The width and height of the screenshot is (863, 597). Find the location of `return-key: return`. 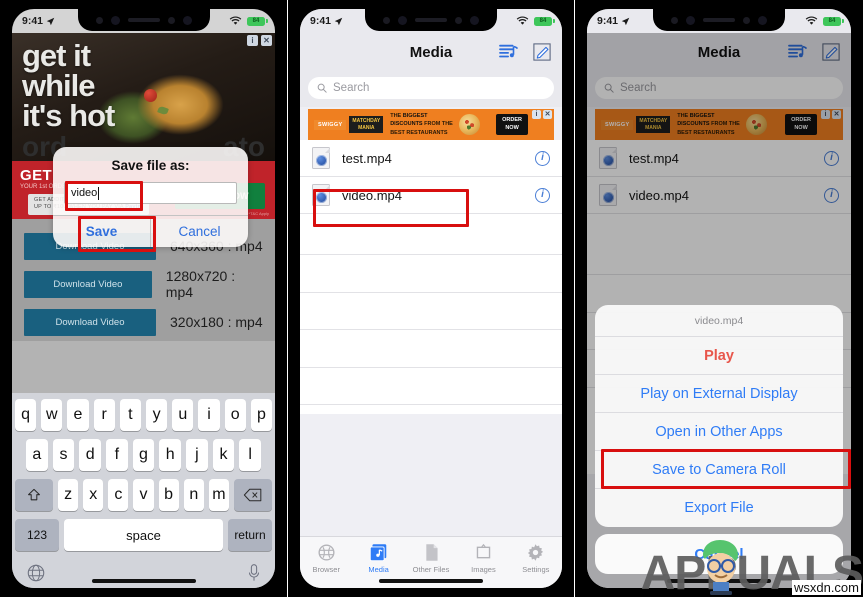

return-key: return is located at coordinates (250, 535).